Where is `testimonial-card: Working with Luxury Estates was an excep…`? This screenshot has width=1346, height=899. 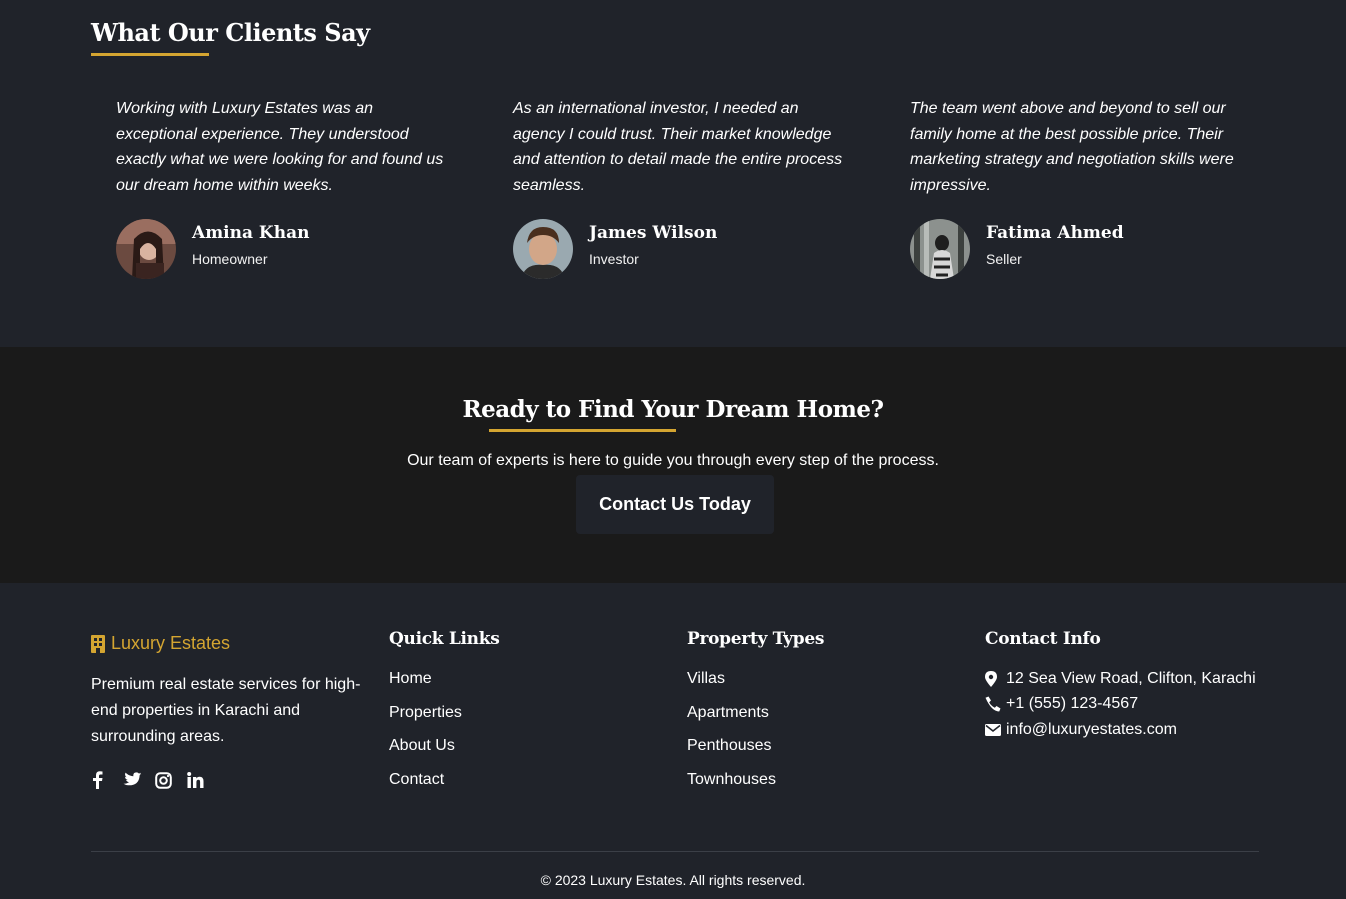 testimonial-card: Working with Luxury Estates was an excep… is located at coordinates (281, 187).